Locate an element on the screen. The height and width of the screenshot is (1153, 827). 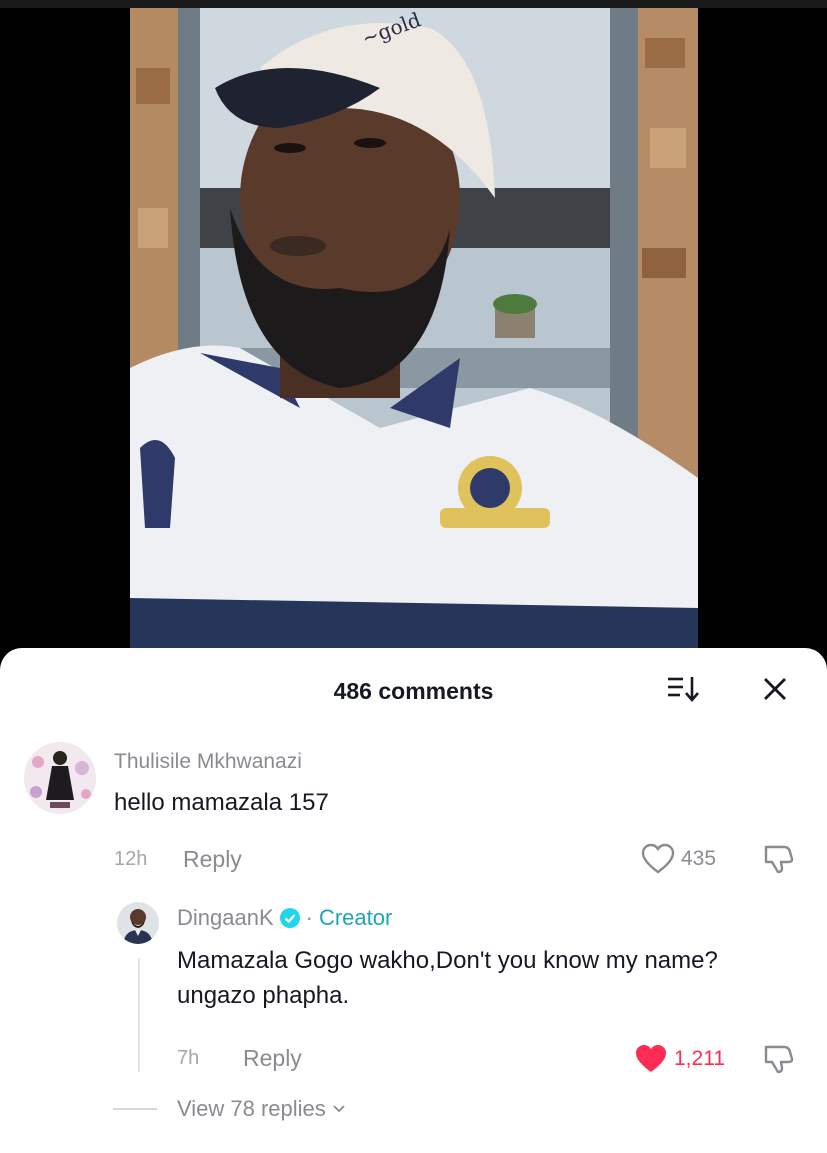
sort-icon is located at coordinates (683, 689).